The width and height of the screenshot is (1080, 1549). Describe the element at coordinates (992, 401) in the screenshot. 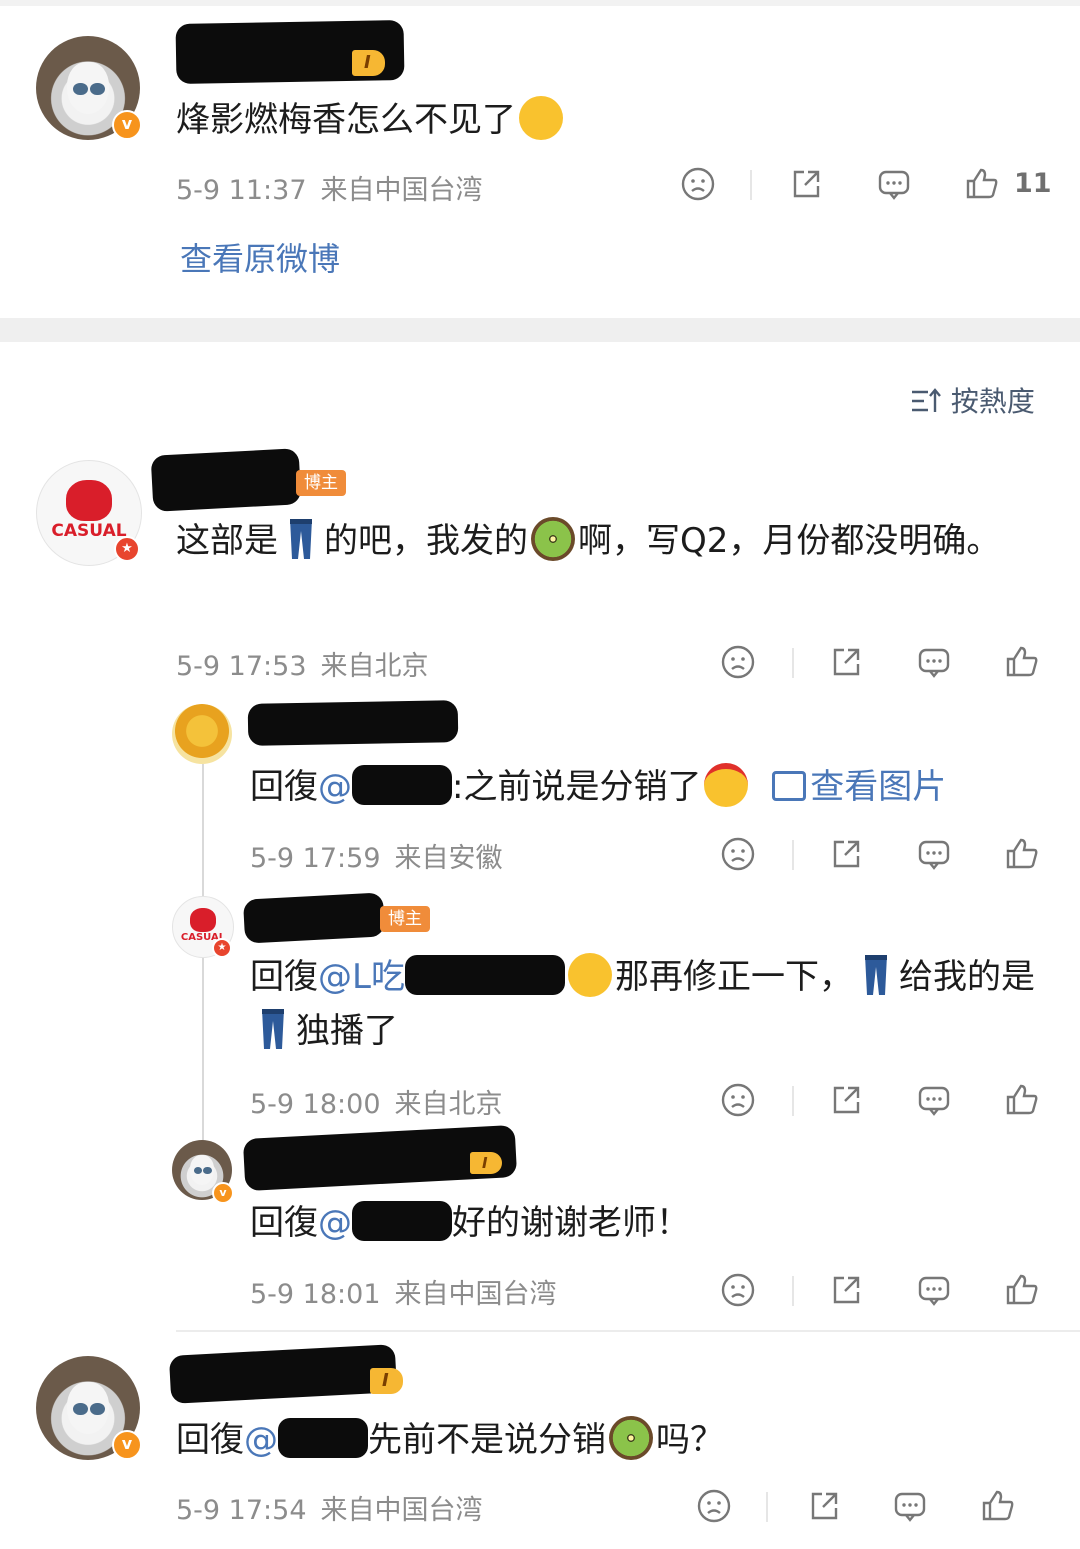

I see `sort-label: 按熱度` at that location.